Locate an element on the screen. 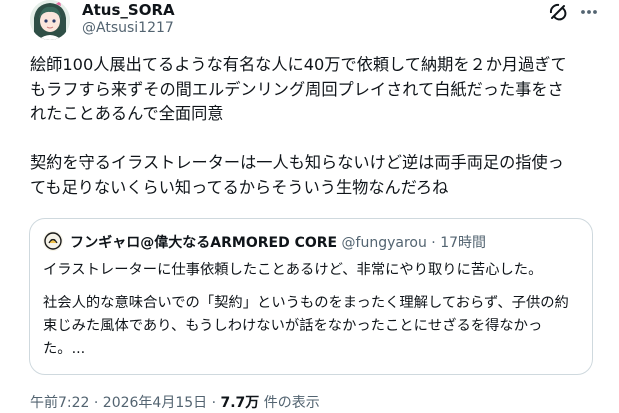 Image resolution: width=619 pixels, height=413 pixels. tweet-line: ても足りないくらい知ってるからそういう生物なんだろね is located at coordinates (239, 187).